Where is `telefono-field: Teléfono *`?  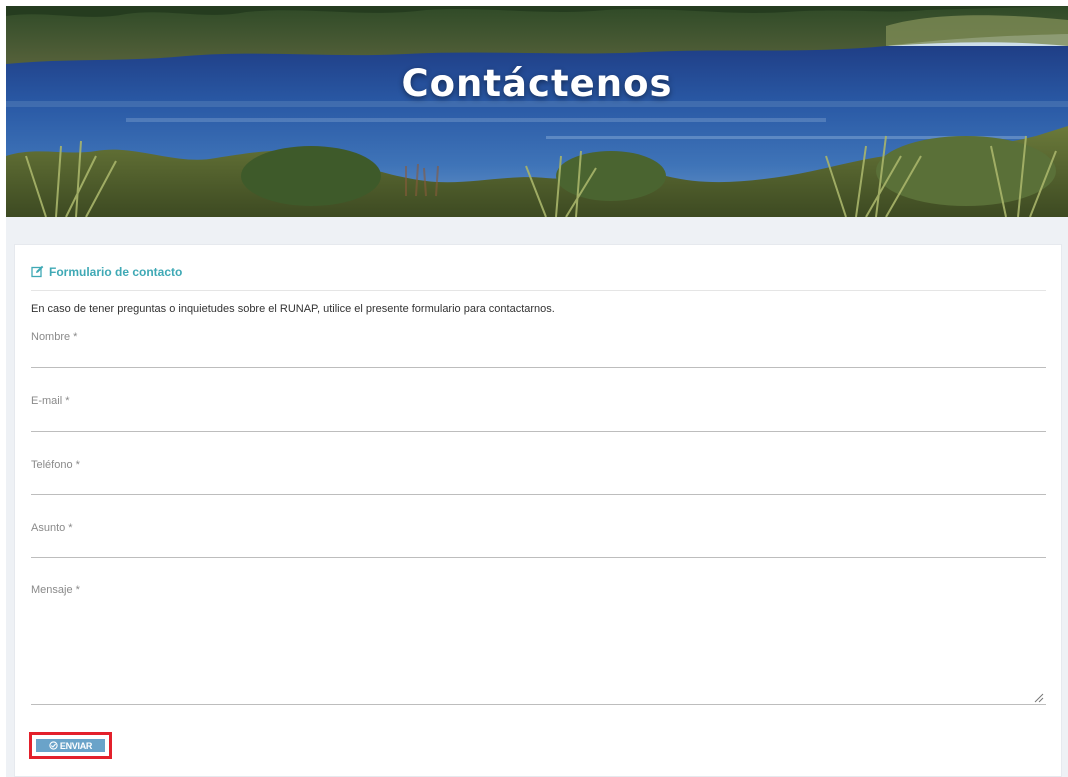
telefono-field: Teléfono * is located at coordinates (538, 477).